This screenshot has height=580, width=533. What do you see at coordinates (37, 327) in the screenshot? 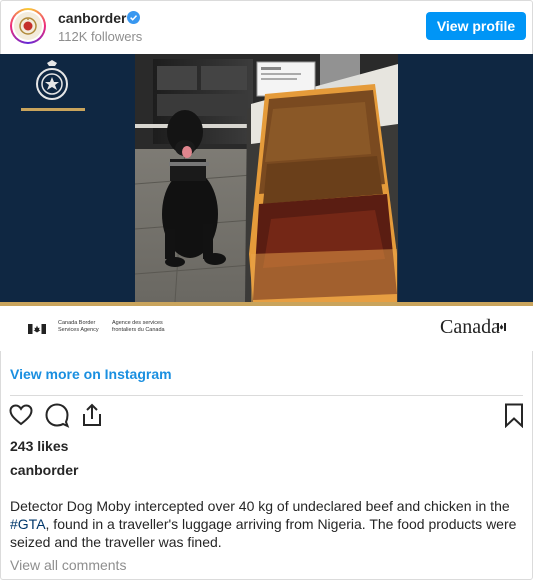
I see `canada-flag-icon` at bounding box center [37, 327].